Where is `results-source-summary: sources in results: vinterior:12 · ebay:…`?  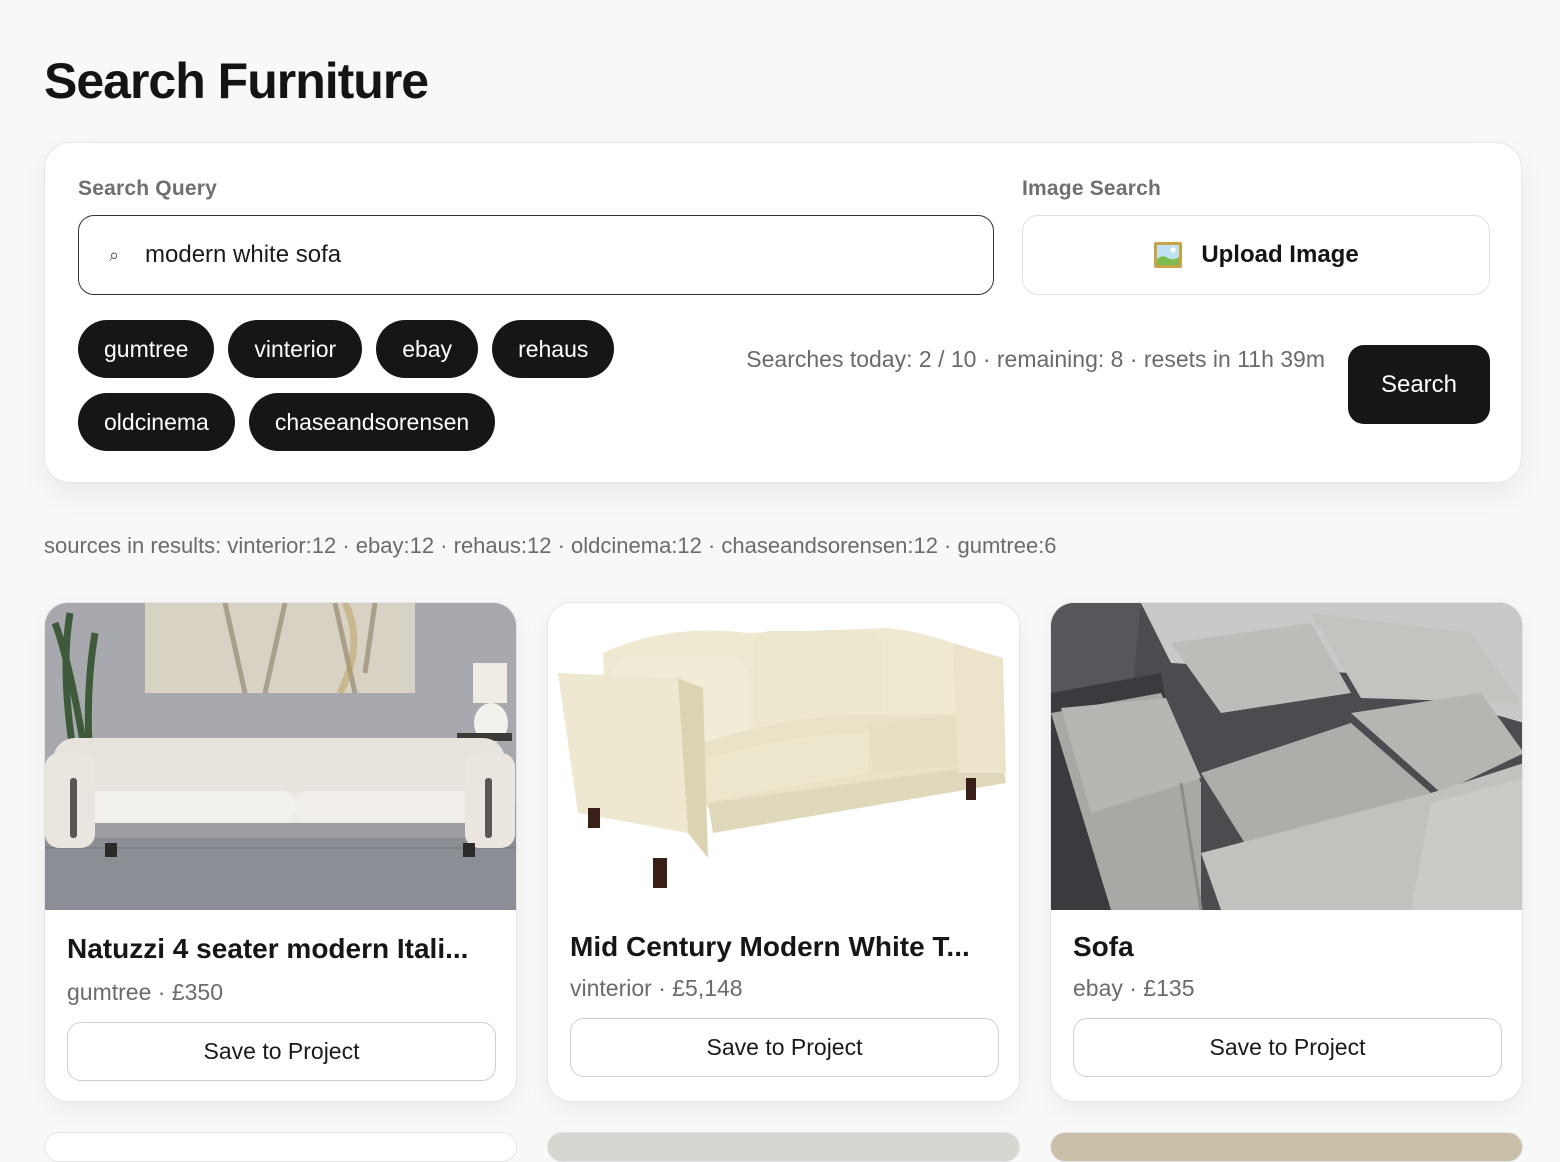
results-source-summary: sources in results: vinterior:12 · ebay:… is located at coordinates (550, 545).